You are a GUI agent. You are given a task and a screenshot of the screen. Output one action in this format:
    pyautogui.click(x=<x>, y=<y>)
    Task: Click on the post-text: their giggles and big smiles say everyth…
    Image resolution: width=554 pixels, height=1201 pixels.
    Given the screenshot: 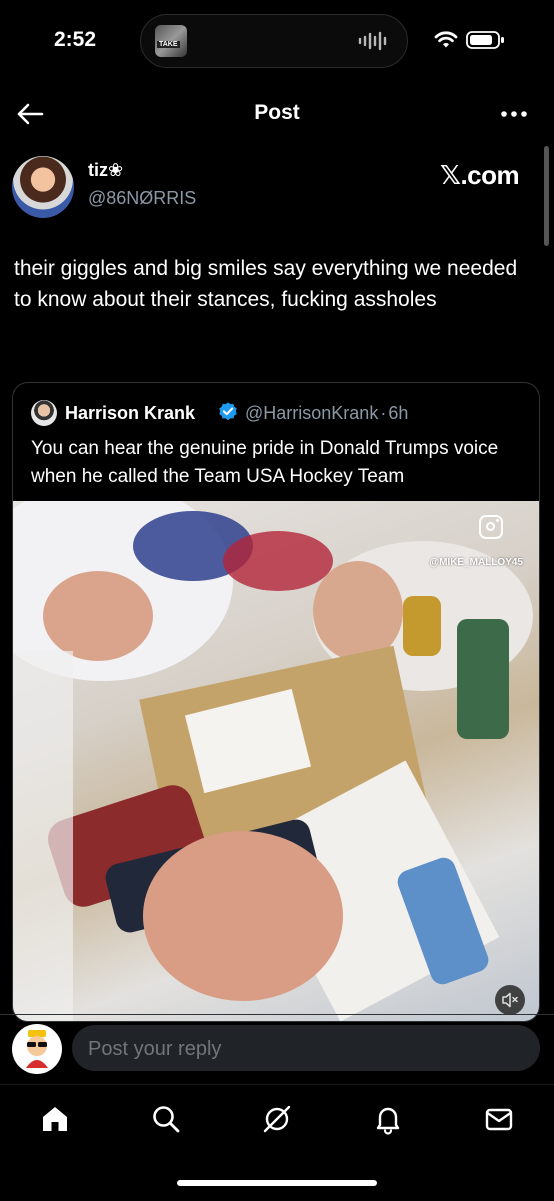 What is the action you would take?
    pyautogui.click(x=266, y=284)
    